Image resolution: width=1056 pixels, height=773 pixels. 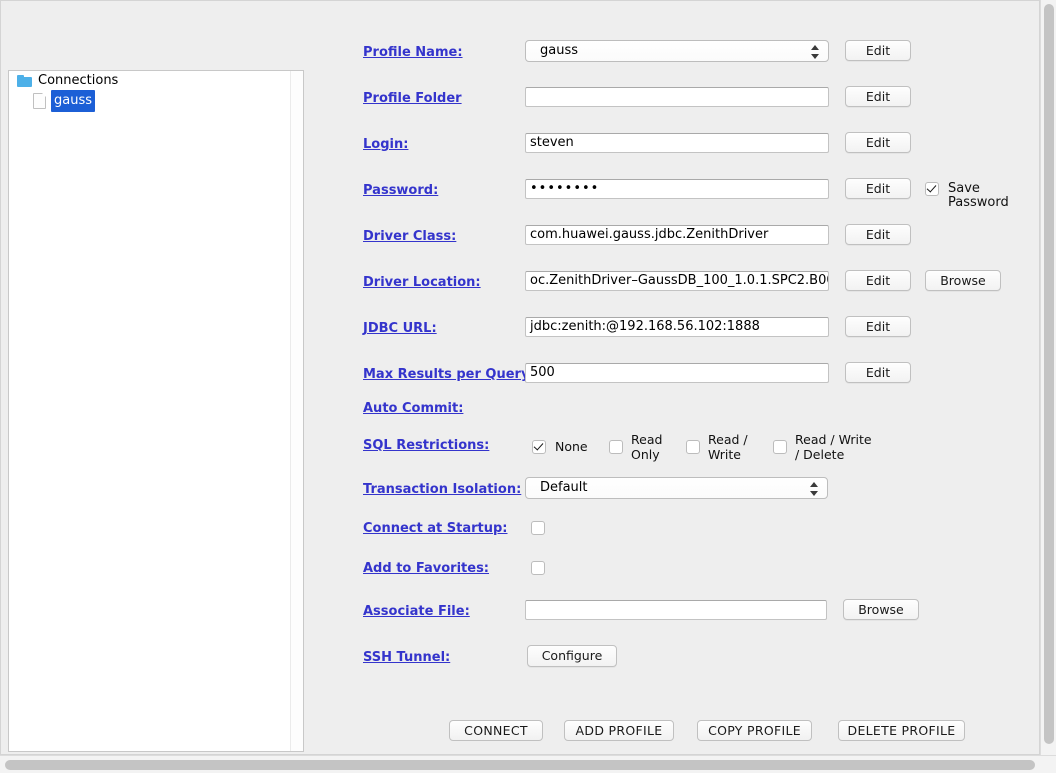 What do you see at coordinates (693, 447) in the screenshot?
I see `sql-restriction-read-write-checkbox` at bounding box center [693, 447].